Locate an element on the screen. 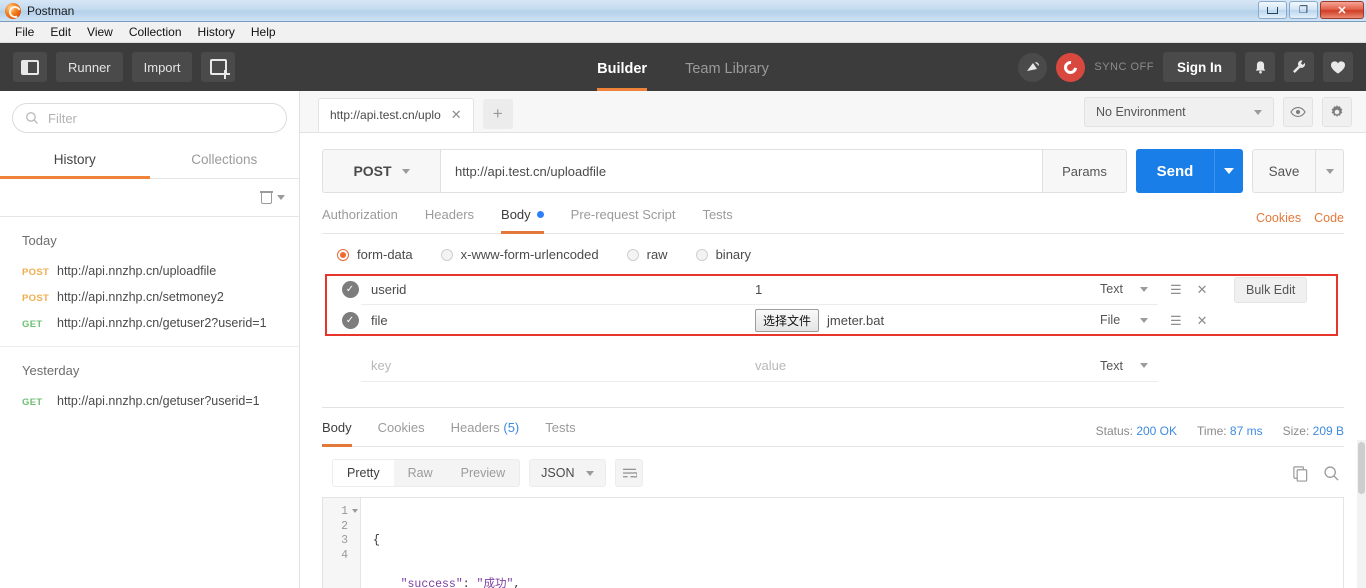 The width and height of the screenshot is (1366, 588). response-body-code: { "success": "成功", "code": 200 } is located at coordinates (852, 543).